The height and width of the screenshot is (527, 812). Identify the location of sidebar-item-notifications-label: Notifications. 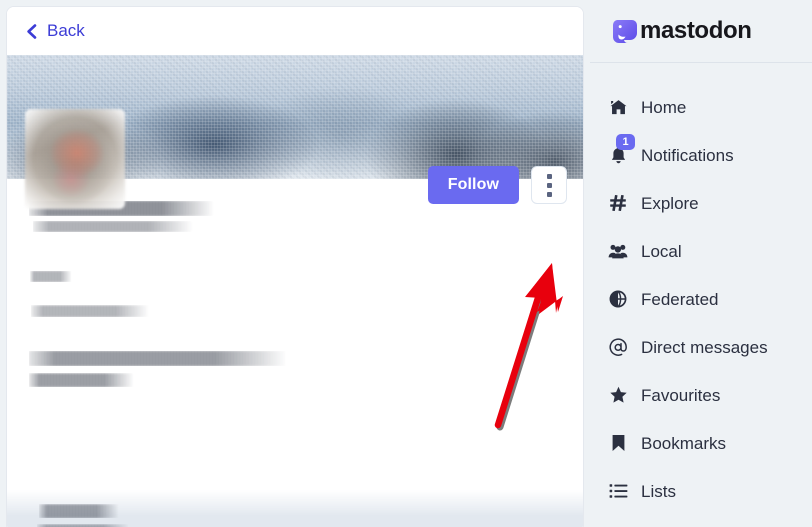
(687, 155).